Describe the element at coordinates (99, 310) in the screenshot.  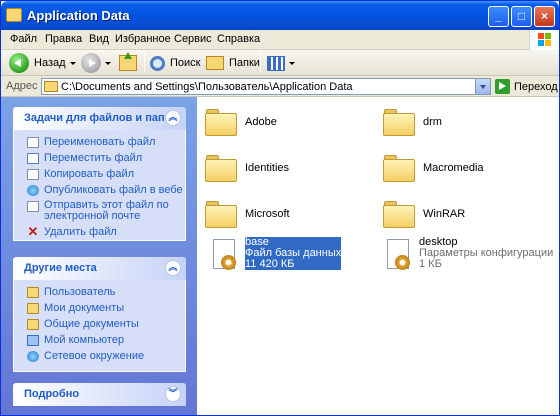
I see `place-my-documents: Мои документы` at that location.